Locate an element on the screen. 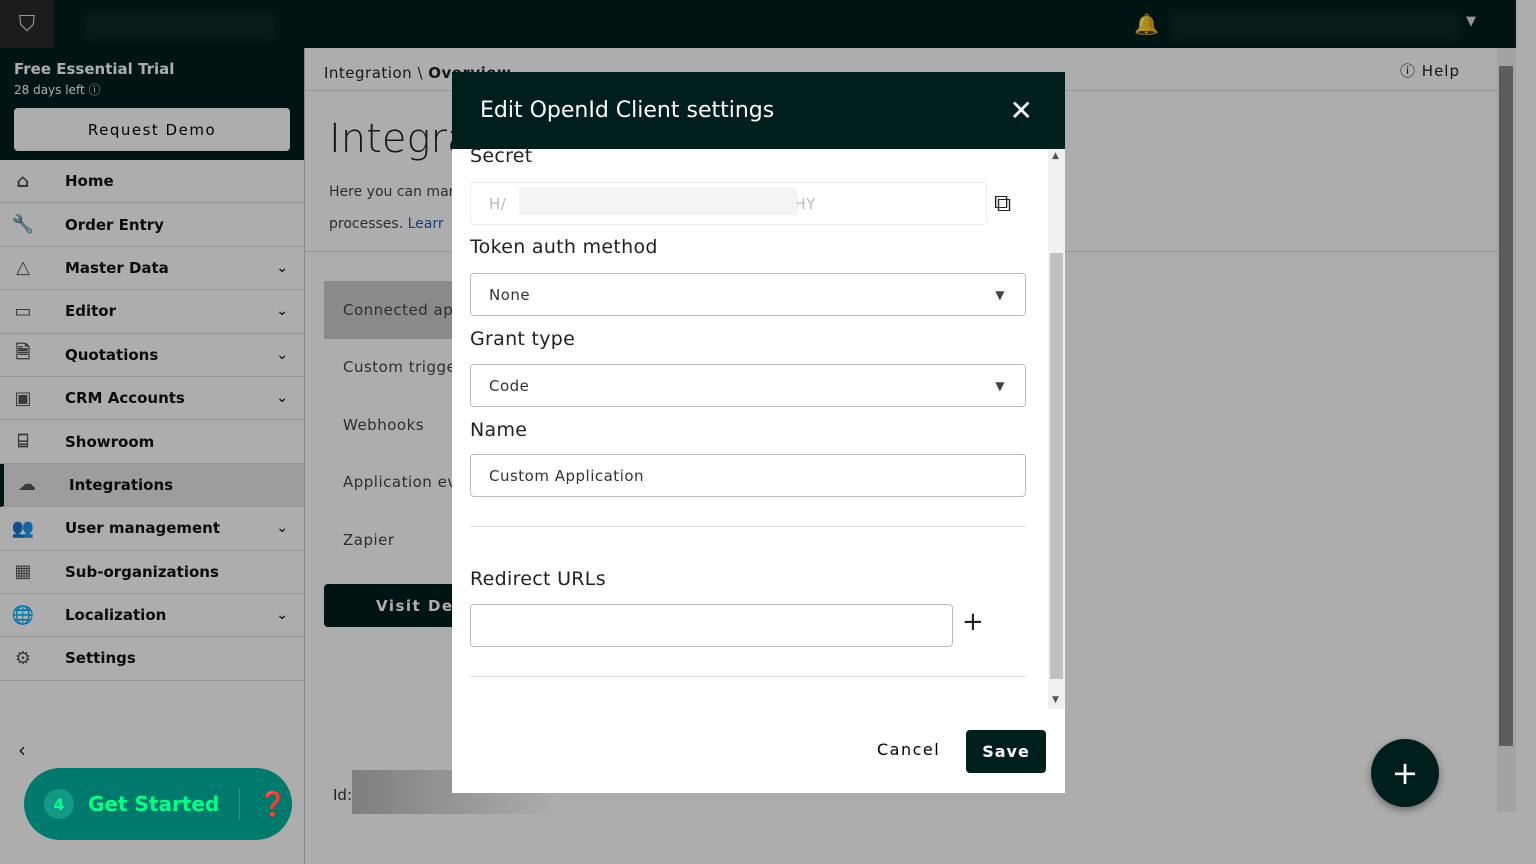 The image size is (1536, 864). secret-end: HY is located at coordinates (805, 203).